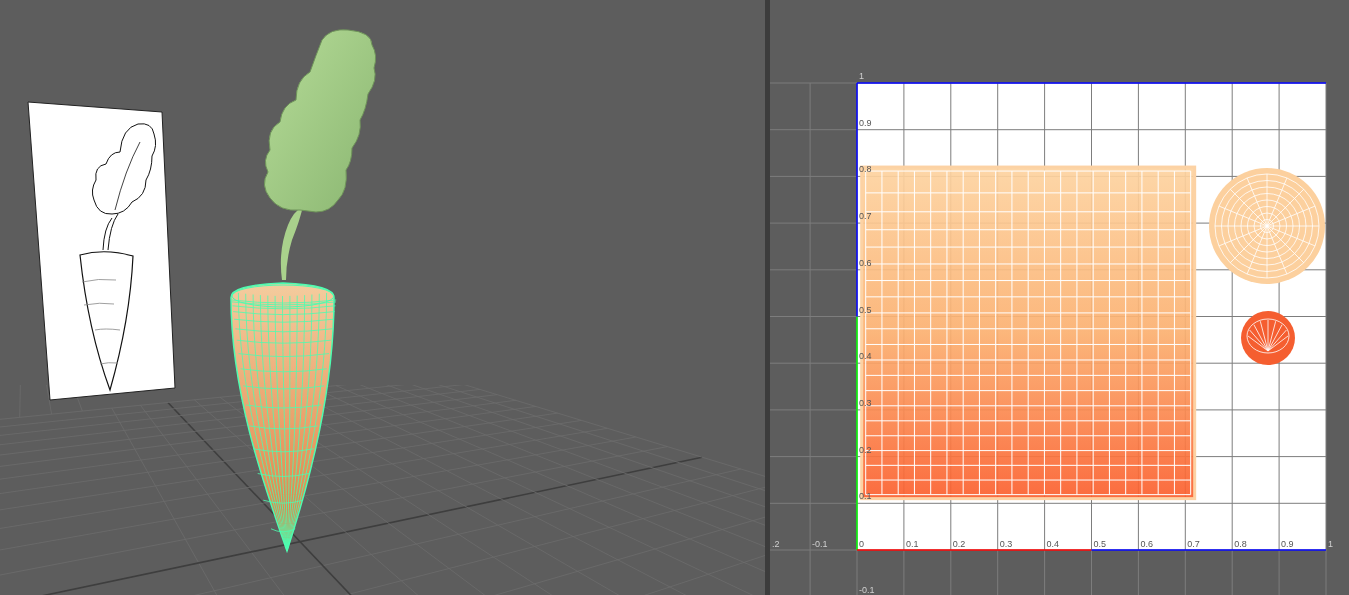  What do you see at coordinates (1006, 544) in the screenshot?
I see `axis-label: 0.3` at bounding box center [1006, 544].